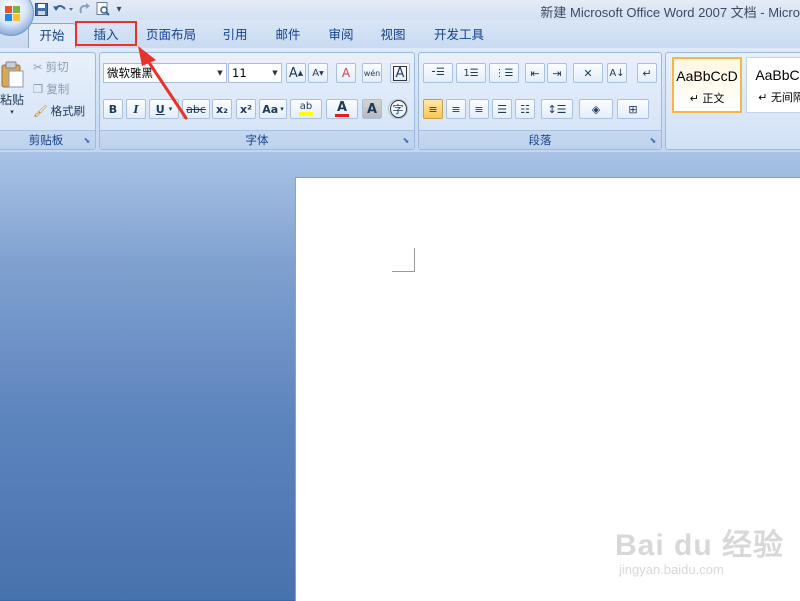 The width and height of the screenshot is (800, 601). I want to click on change-case-icon: Aa, so click(270, 109).